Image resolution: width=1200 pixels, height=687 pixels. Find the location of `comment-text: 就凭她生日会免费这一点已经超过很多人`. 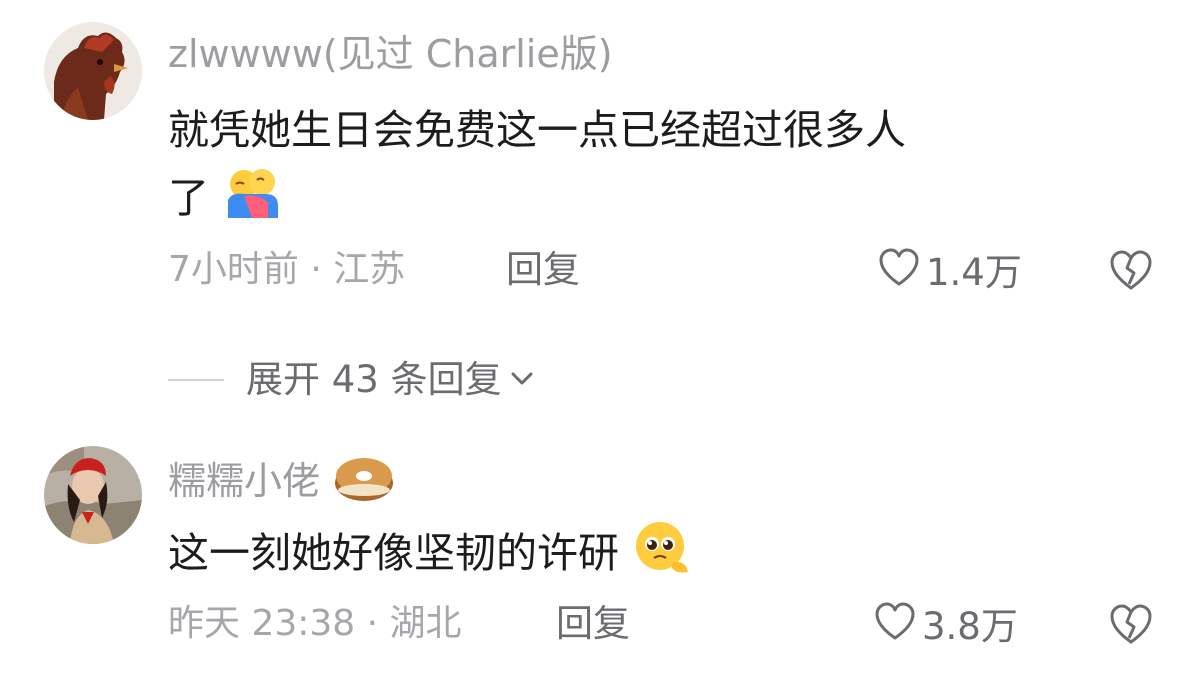

comment-text: 就凭她生日会免费这一点已经超过很多人 is located at coordinates (537, 130).